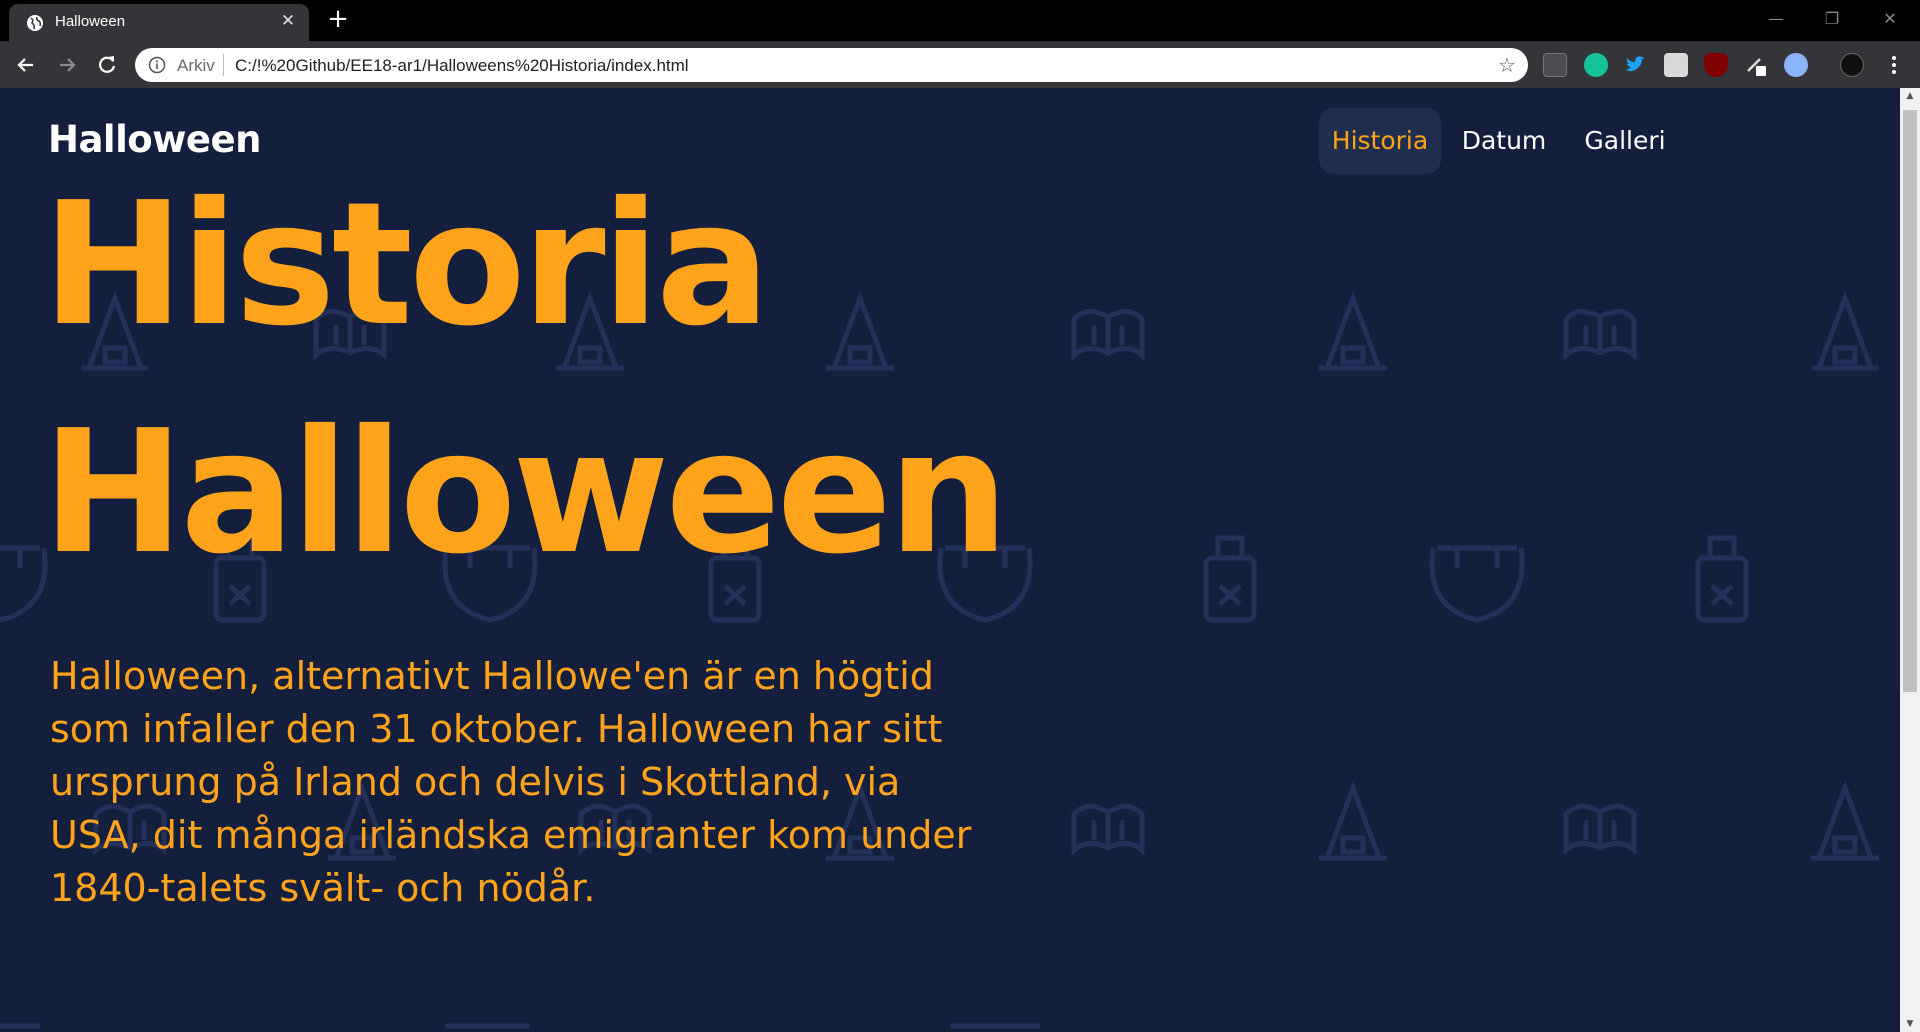 Image resolution: width=1920 pixels, height=1032 pixels. Describe the element at coordinates (1756, 65) in the screenshot. I see `pen-tool-icon` at that location.